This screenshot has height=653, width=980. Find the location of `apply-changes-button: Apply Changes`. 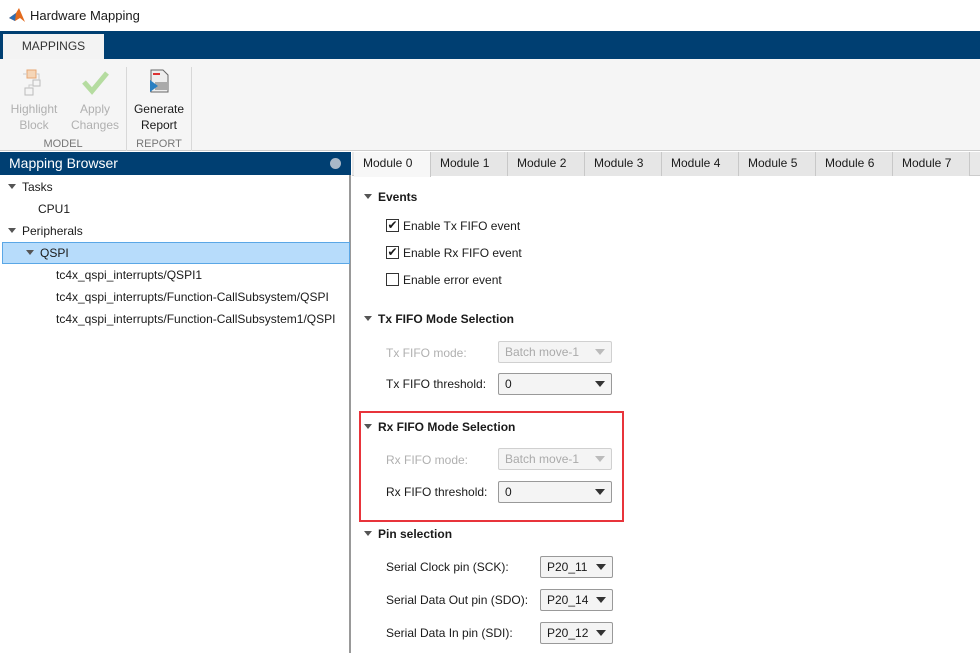

apply-changes-button: Apply Changes is located at coordinates (95, 100).